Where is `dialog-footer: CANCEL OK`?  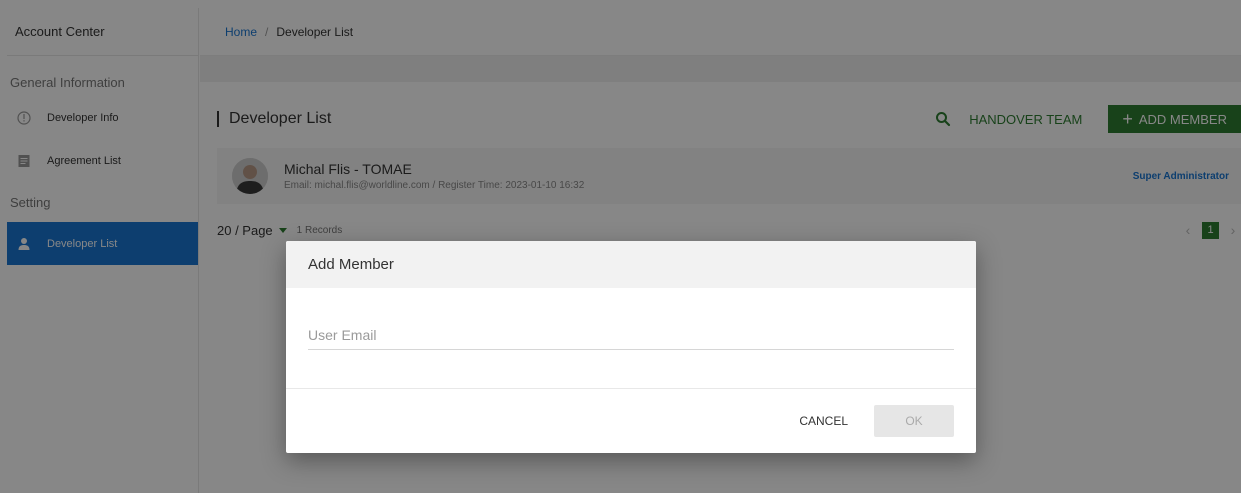
dialog-footer: CANCEL OK is located at coordinates (631, 421).